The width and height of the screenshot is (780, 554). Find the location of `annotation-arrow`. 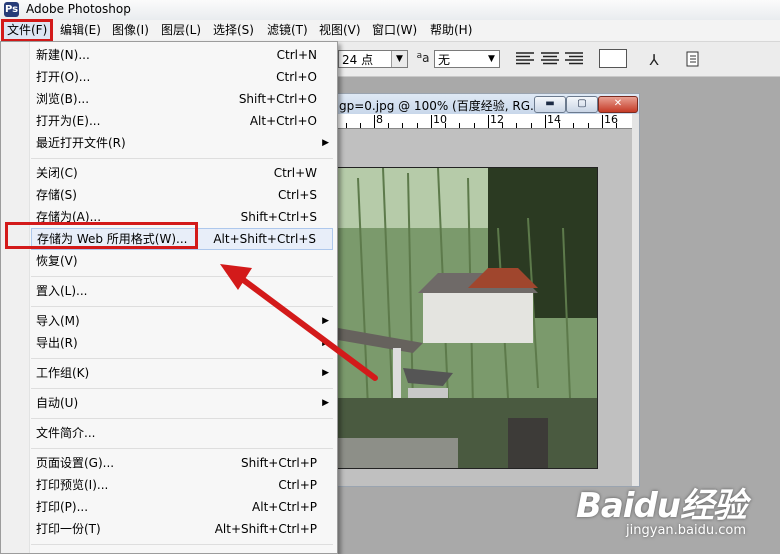

annotation-arrow is located at coordinates (299, 322).